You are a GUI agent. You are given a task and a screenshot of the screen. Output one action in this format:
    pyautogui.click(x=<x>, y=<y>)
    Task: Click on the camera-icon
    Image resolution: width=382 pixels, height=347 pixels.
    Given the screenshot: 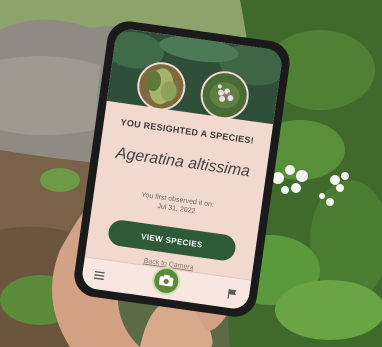 What is the action you would take?
    pyautogui.click(x=166, y=280)
    